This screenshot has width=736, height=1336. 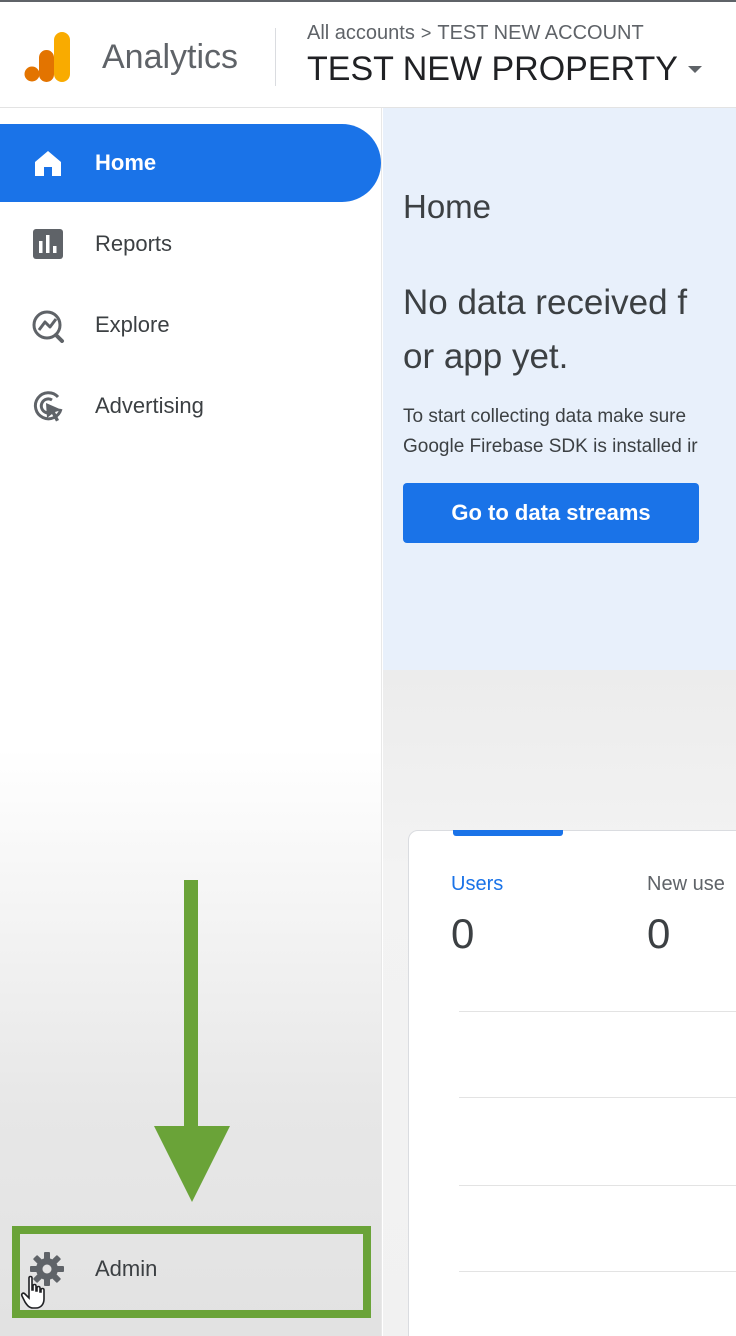 I want to click on annotation-arrow-icon, so click(x=192, y=1041).